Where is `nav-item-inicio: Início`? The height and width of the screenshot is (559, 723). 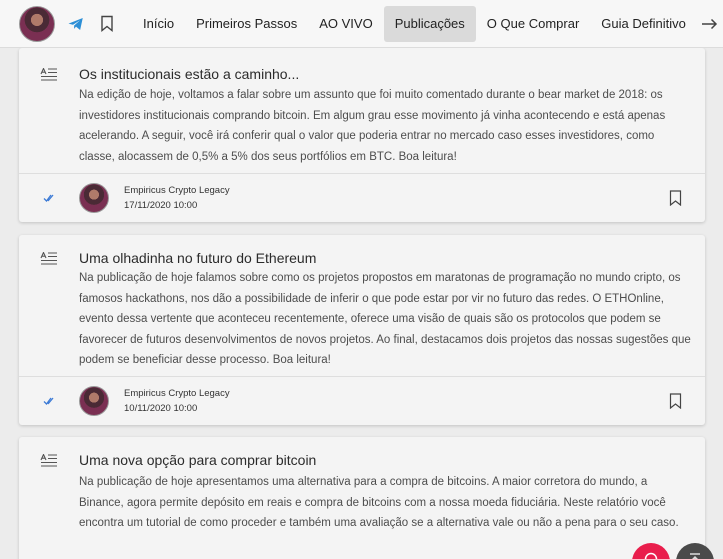
nav-item-inicio: Início is located at coordinates (158, 24).